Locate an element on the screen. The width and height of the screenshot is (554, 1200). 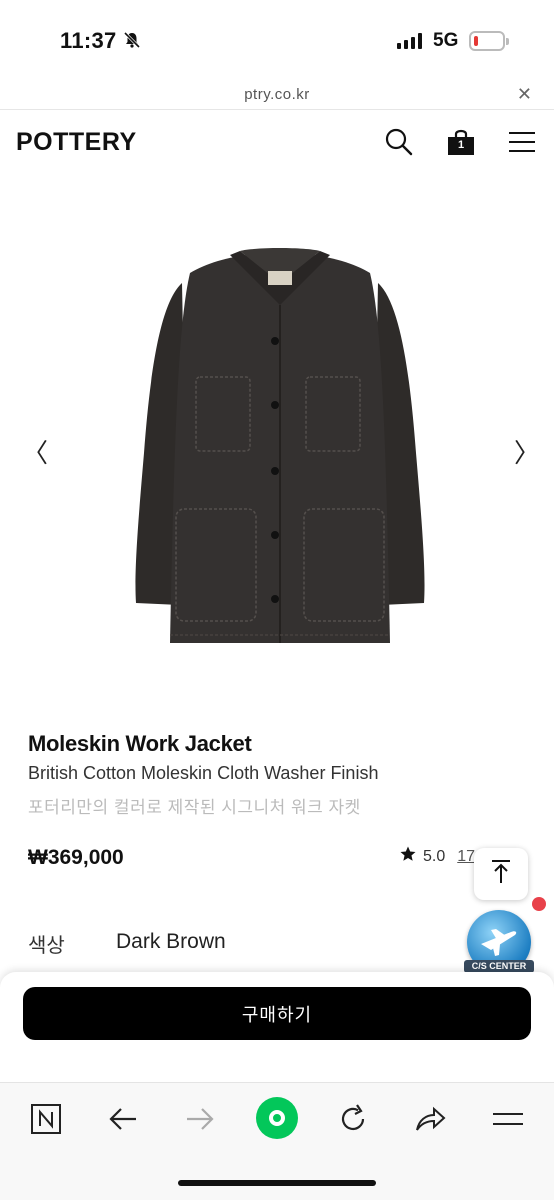
naver-icon is located at coordinates (46, 1119).